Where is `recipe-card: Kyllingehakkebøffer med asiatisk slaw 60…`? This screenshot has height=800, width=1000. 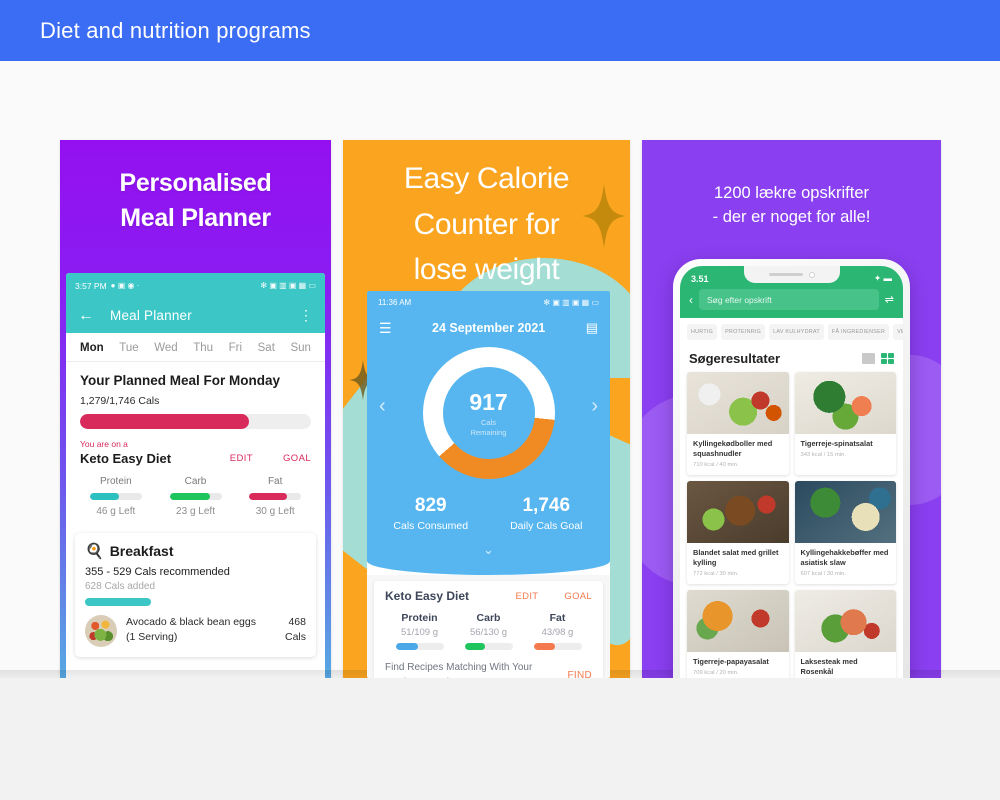 recipe-card: Kyllingehakkebøffer med asiatisk slaw 60… is located at coordinates (845, 532).